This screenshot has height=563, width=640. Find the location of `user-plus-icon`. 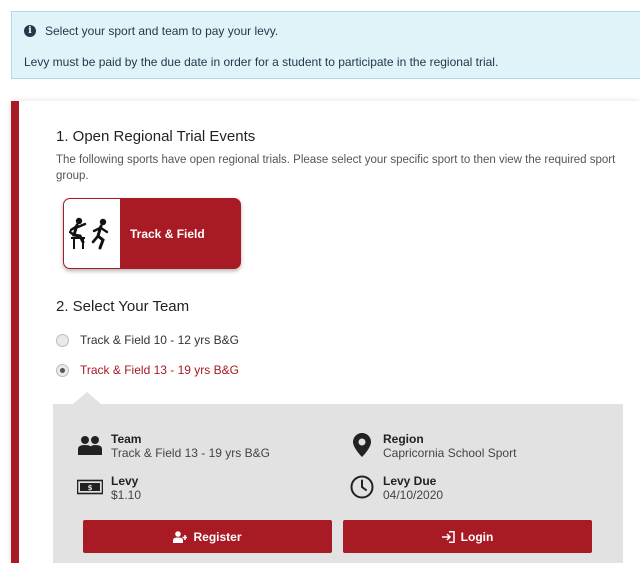

user-plus-icon is located at coordinates (180, 536).